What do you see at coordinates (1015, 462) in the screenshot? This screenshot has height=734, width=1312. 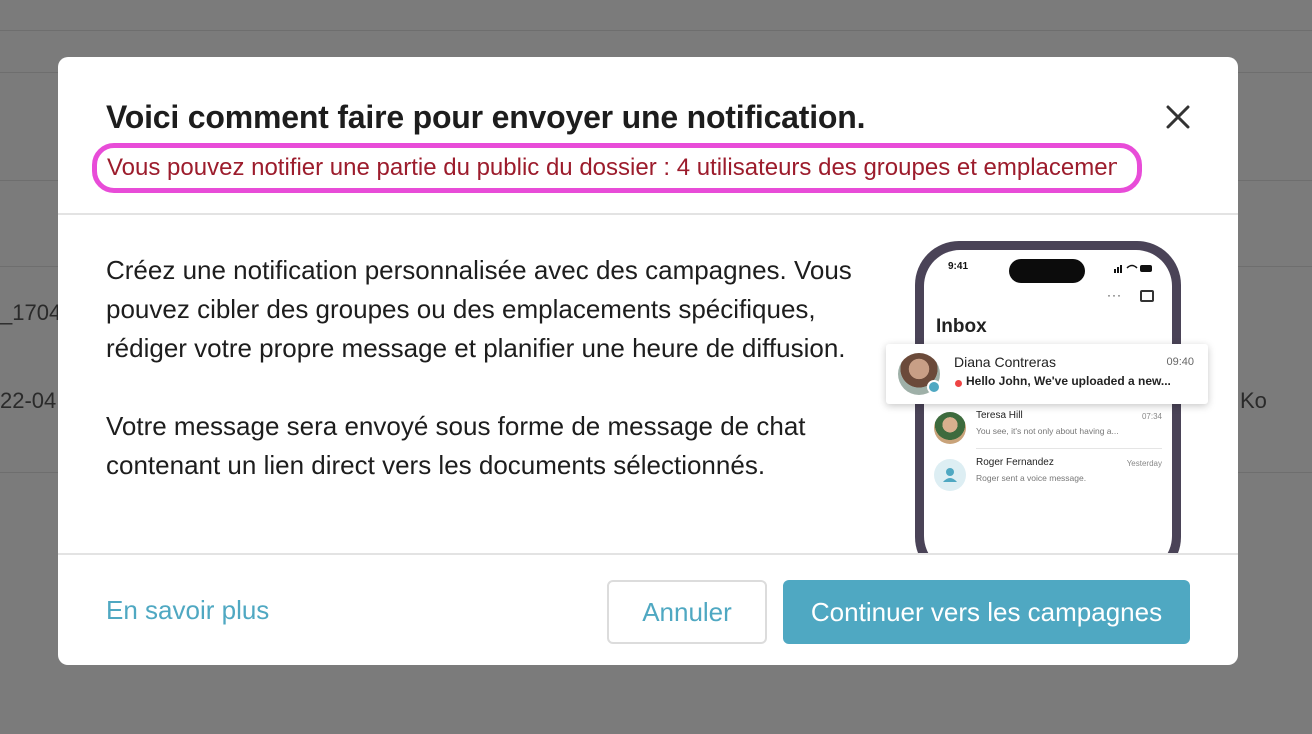 I see `sender-name: Roger Fernandez` at bounding box center [1015, 462].